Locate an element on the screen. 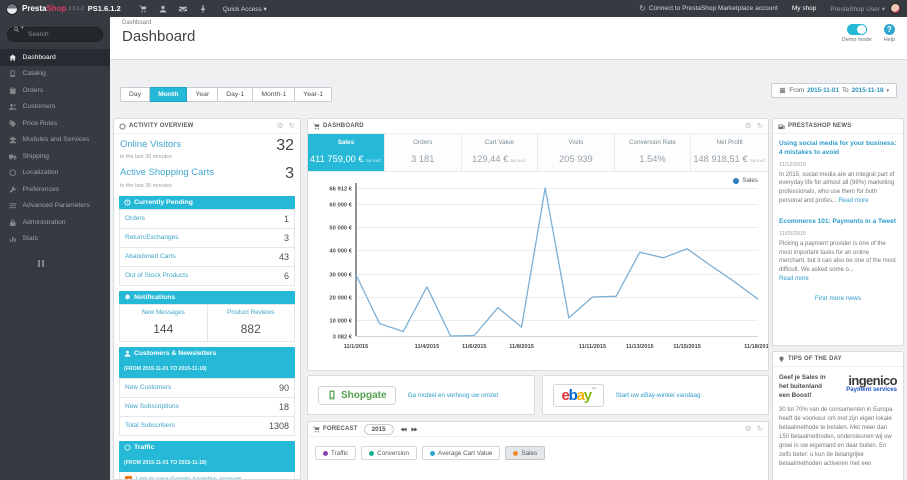 This screenshot has height=480, width=907. next-year-button is located at coordinates (414, 429).